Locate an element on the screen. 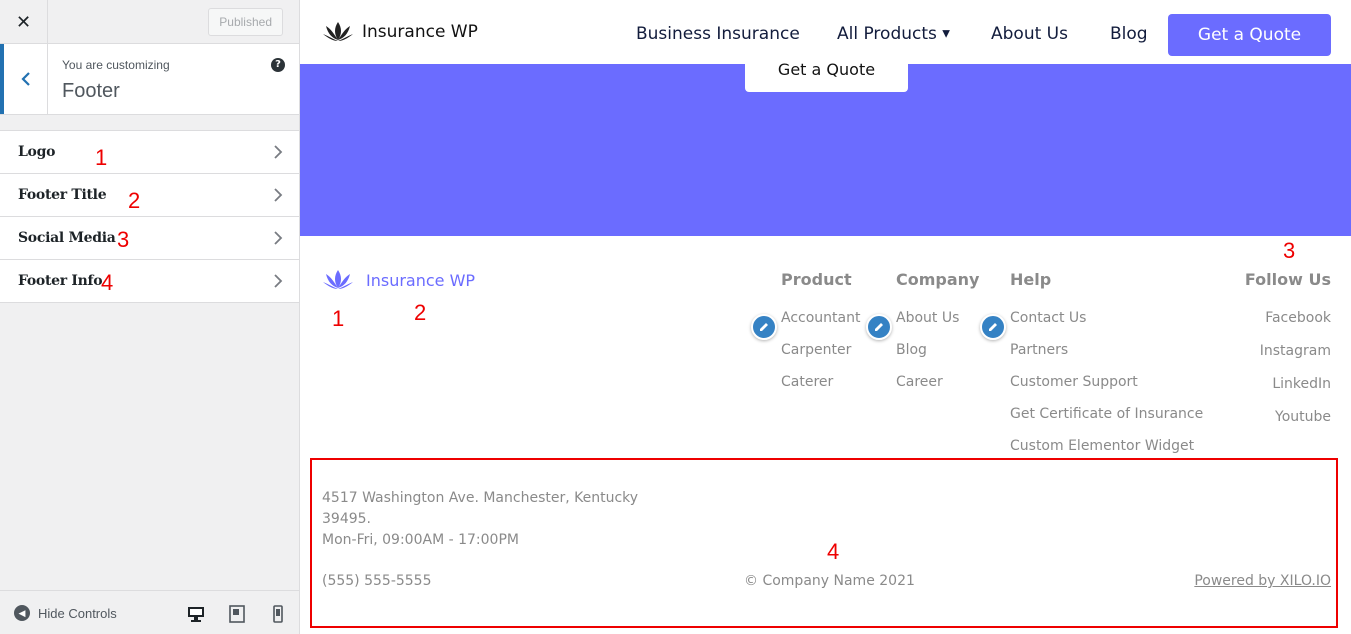 Image resolution: width=1351 pixels, height=634 pixels. panel-info: You are customizing Footer ? is located at coordinates (149, 79).